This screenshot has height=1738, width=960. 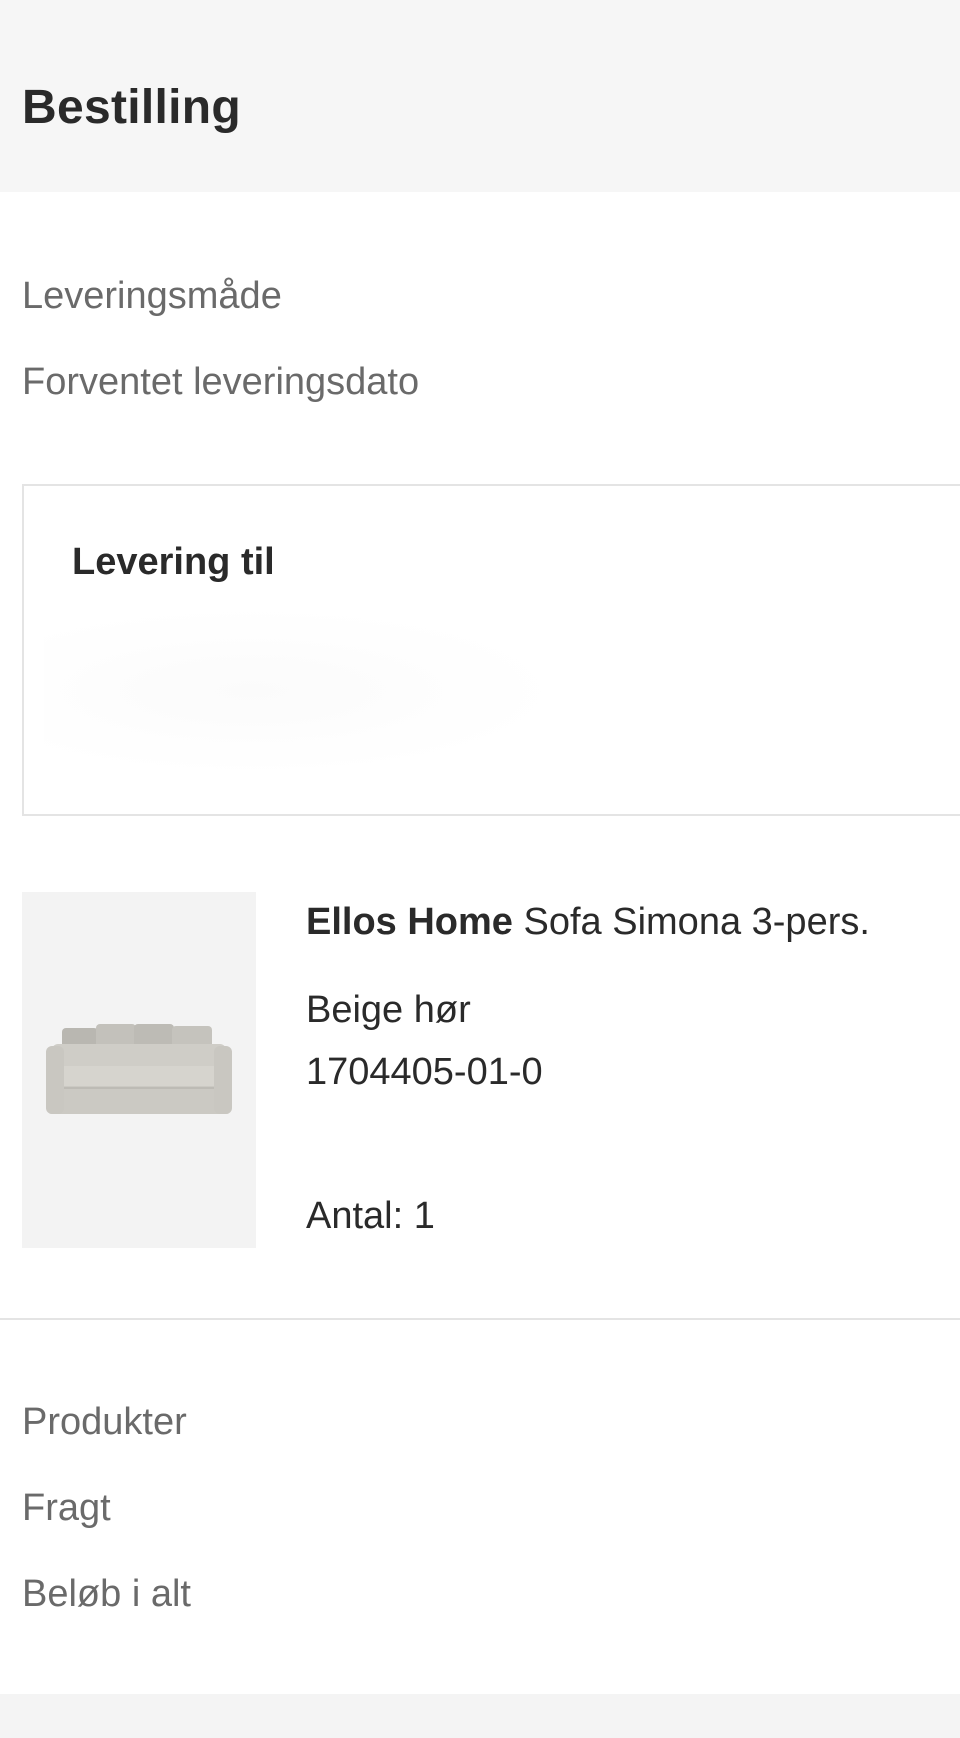 I want to click on shipping-label: Fragt, so click(x=66, y=1508).